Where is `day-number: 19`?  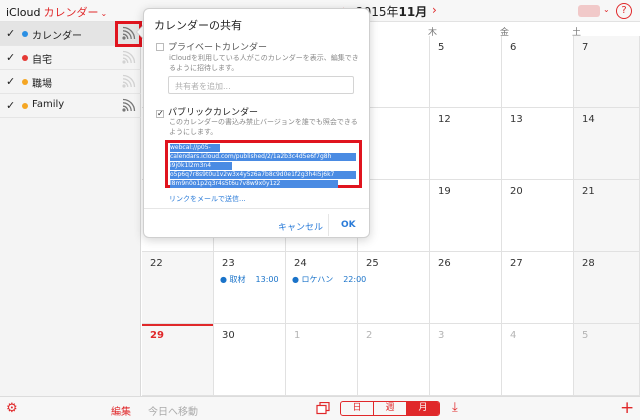
day-number: 19 is located at coordinates (444, 191).